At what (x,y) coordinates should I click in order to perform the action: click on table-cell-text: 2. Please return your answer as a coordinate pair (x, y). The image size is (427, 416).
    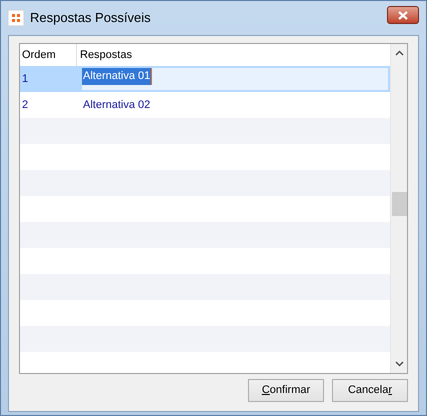
    Looking at the image, I should click on (25, 105).